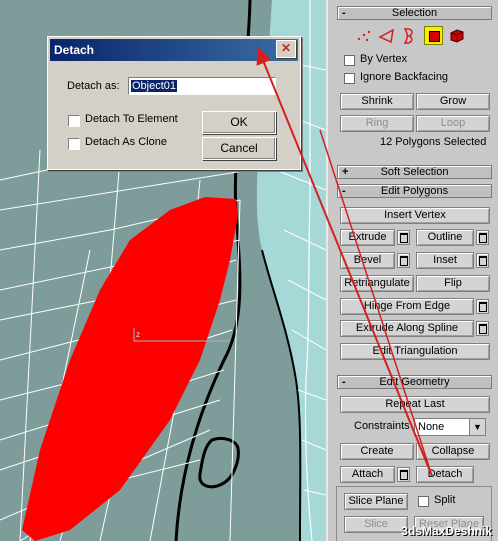 The image size is (498, 541). I want to click on slice-button: Slice, so click(376, 524).